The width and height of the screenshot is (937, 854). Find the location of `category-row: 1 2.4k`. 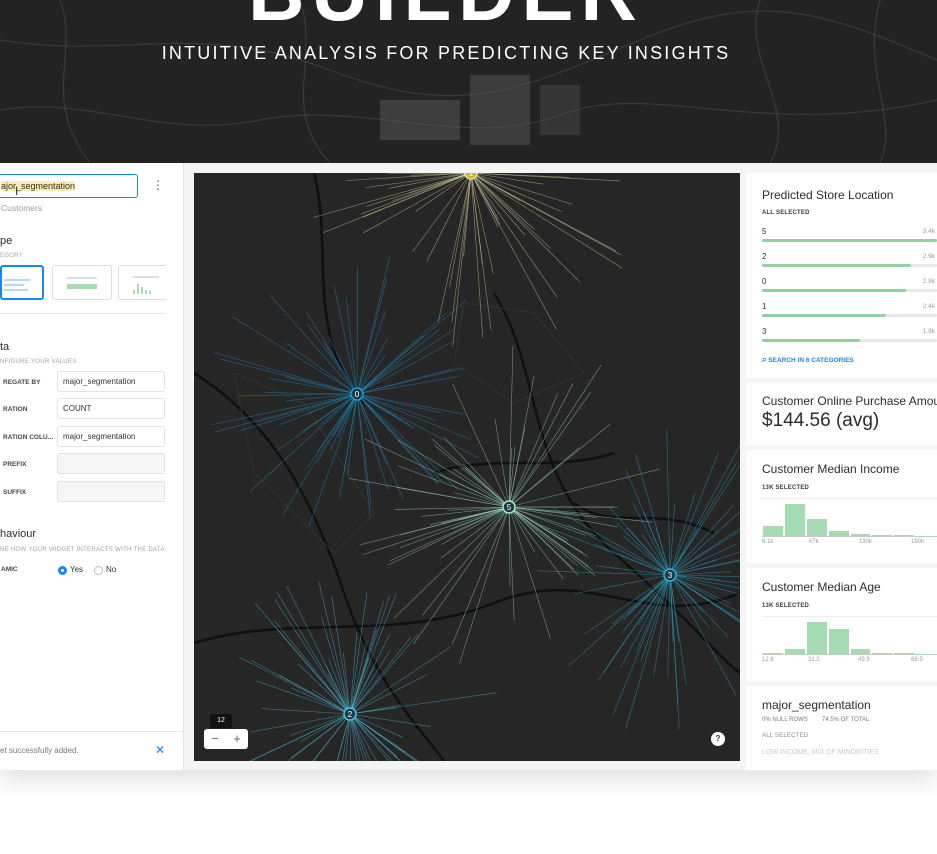

category-row: 1 2.4k is located at coordinates (849, 312).